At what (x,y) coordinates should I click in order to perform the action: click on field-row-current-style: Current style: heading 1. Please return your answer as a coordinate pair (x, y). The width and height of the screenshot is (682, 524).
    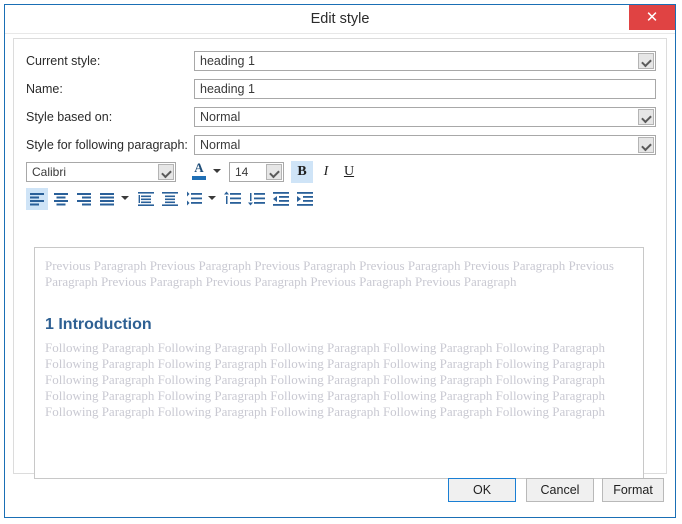
    Looking at the image, I should click on (341, 61).